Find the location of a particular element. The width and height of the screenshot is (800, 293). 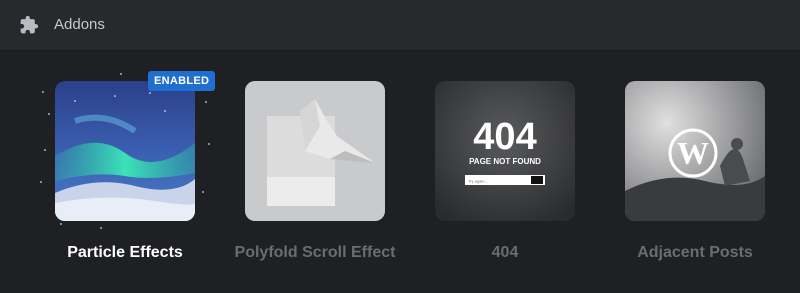

addon-label-adjacent-posts: Adjacent Posts is located at coordinates (695, 253).